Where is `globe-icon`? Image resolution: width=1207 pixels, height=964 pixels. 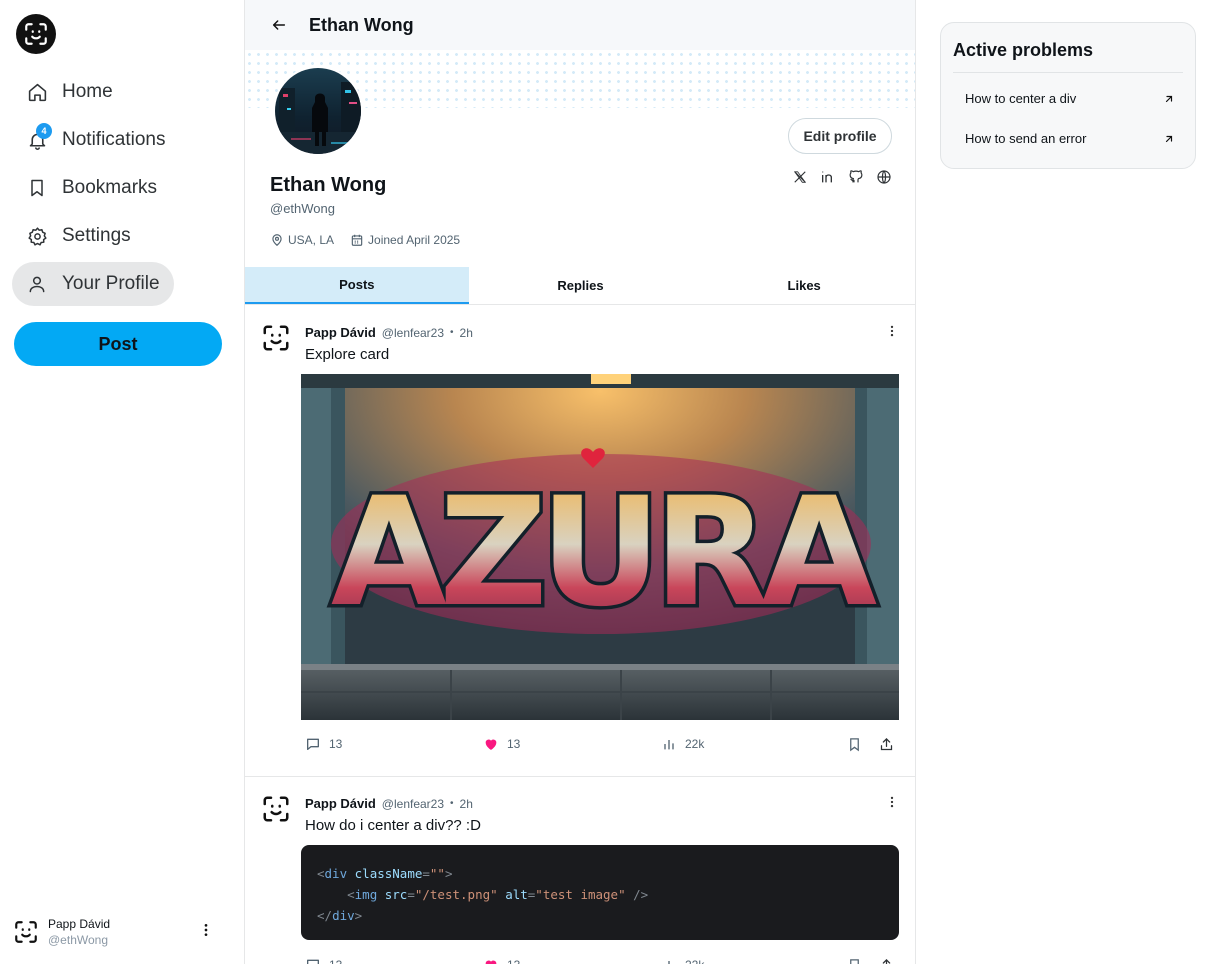
globe-icon is located at coordinates (884, 177).